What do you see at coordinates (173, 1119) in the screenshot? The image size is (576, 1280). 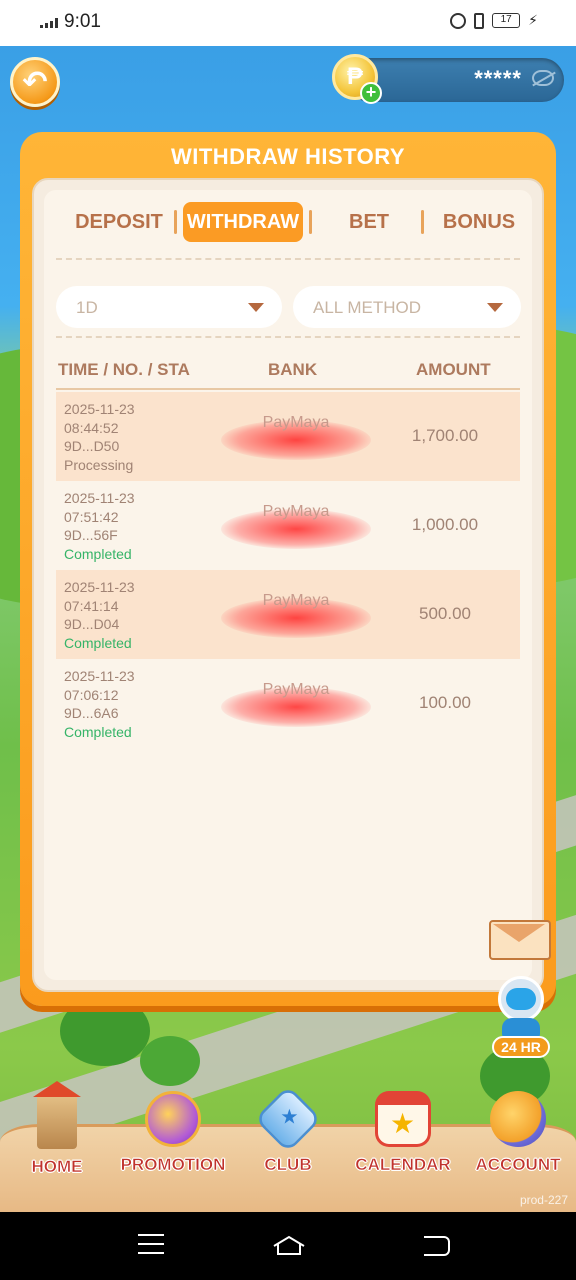 I see `gift-wheel-icon` at bounding box center [173, 1119].